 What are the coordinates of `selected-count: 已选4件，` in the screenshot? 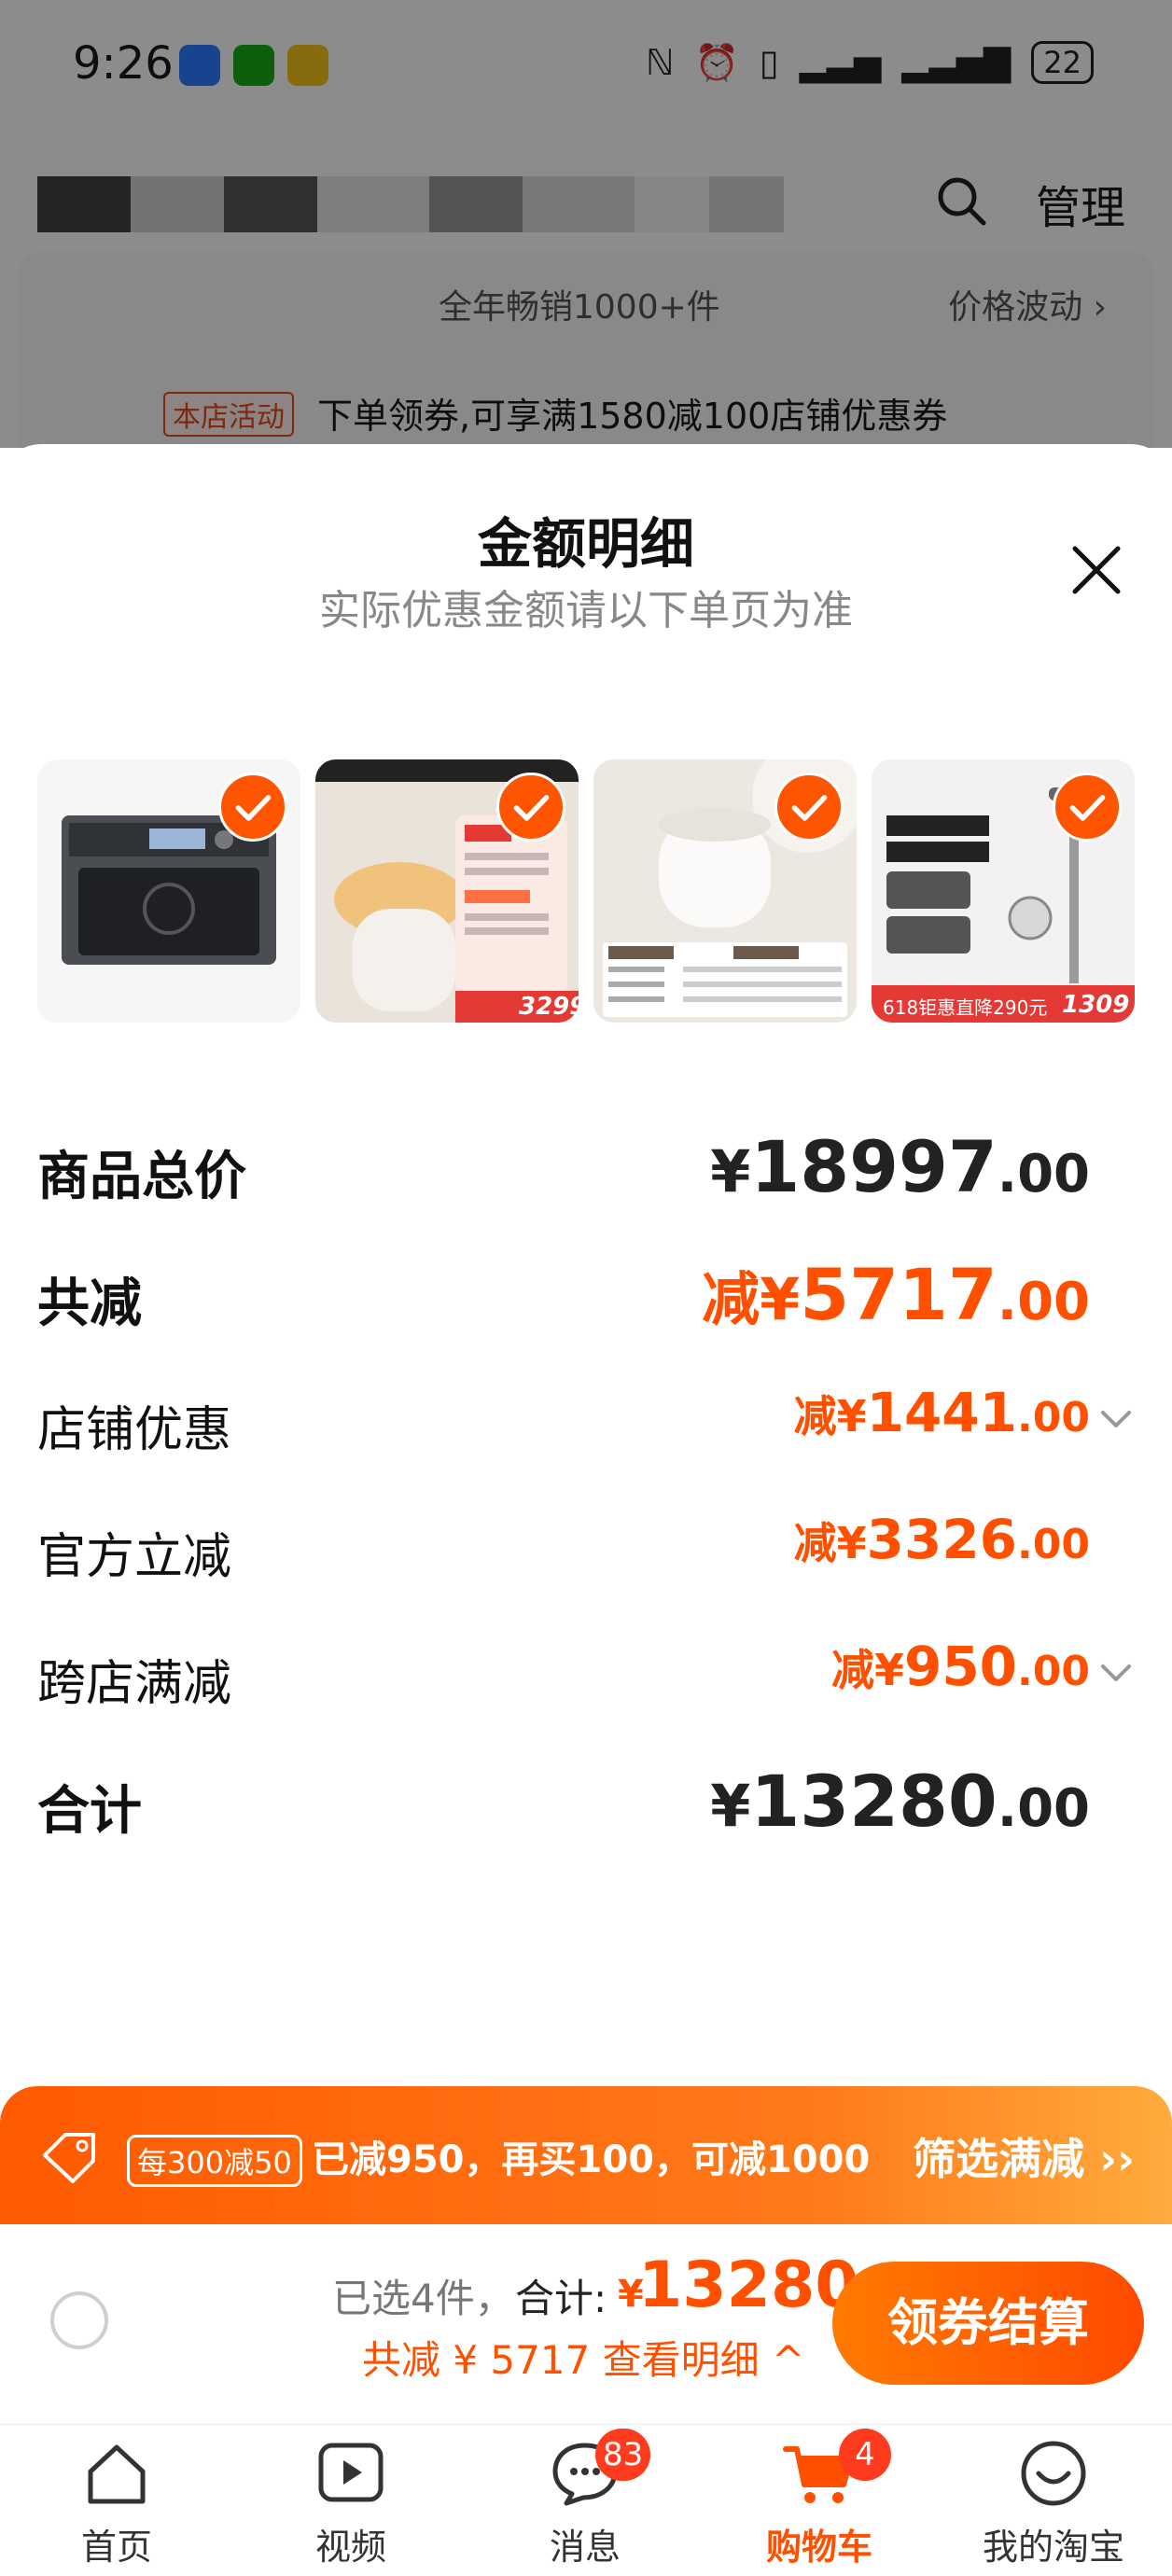 It's located at (423, 2299).